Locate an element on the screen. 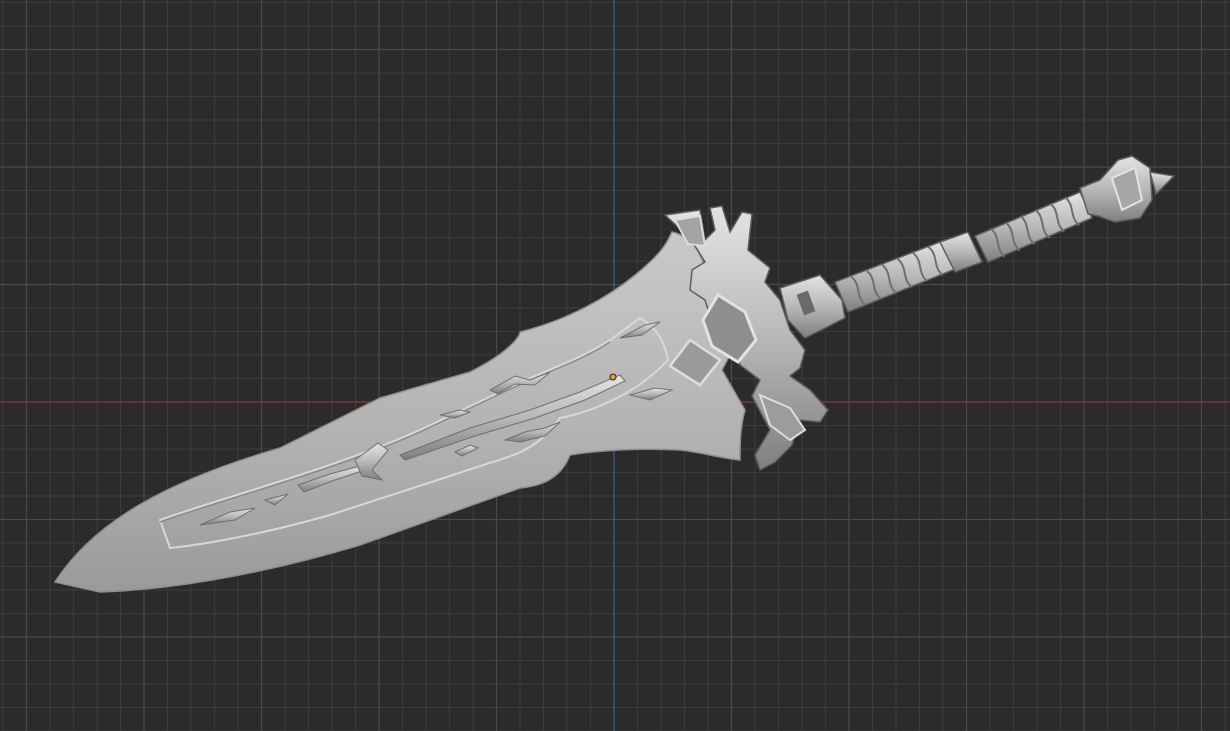  upper-grip is located at coordinates (1033, 227).